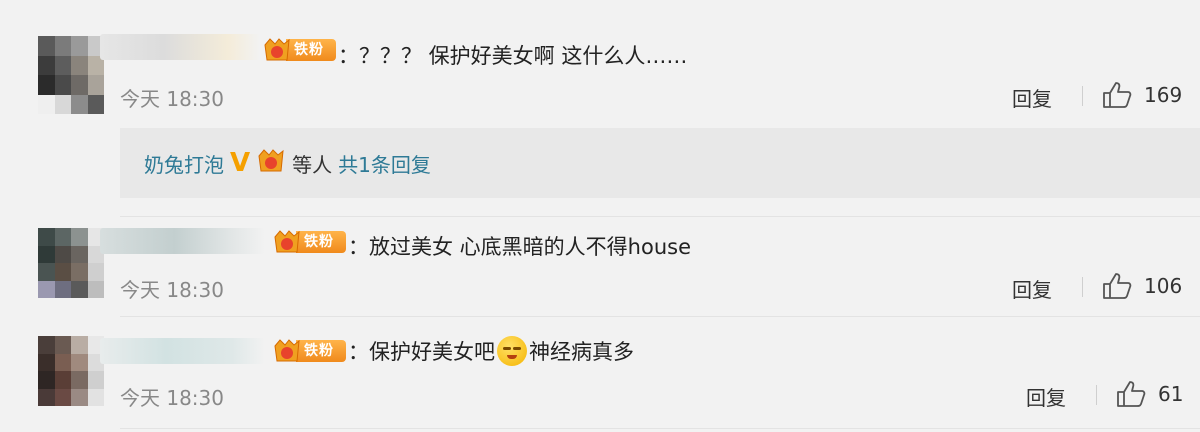  What do you see at coordinates (1163, 95) in the screenshot?
I see `like-count: 169` at bounding box center [1163, 95].